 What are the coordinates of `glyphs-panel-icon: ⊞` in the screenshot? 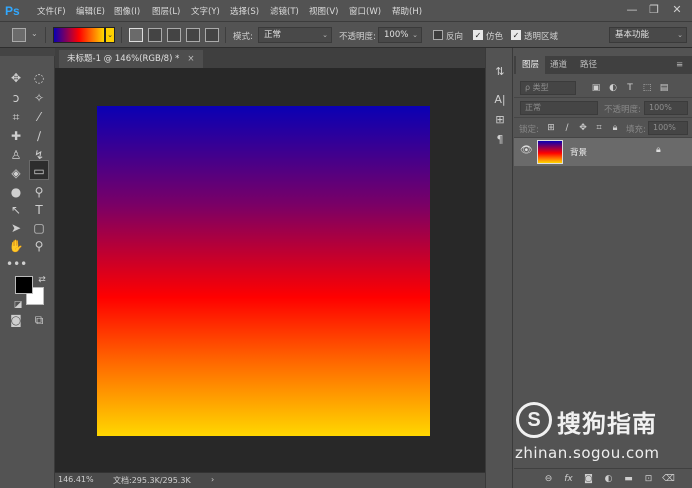 It's located at (500, 120).